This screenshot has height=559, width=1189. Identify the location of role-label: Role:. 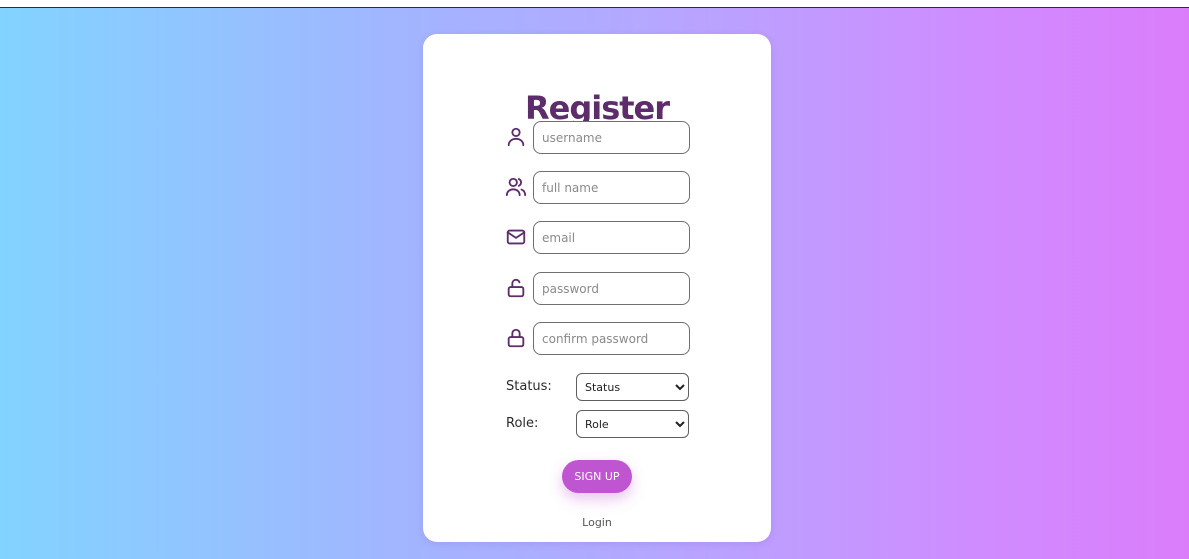
(522, 423).